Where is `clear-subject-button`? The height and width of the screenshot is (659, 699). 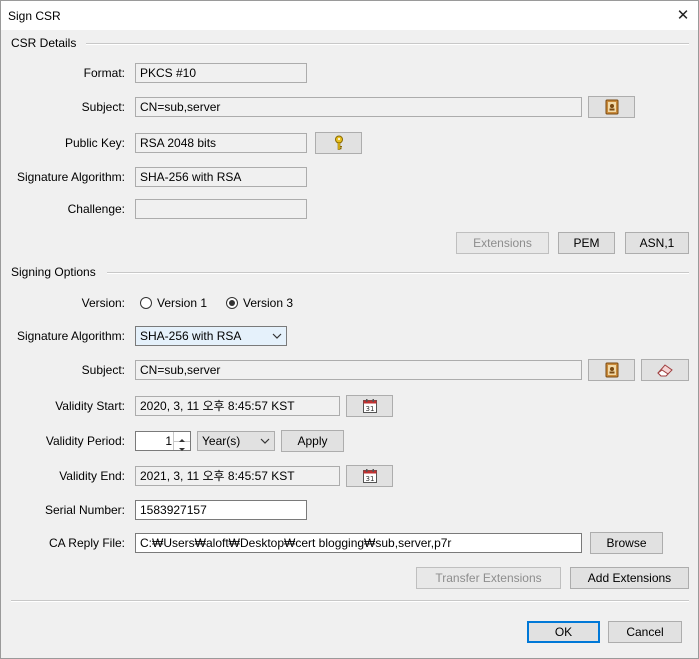 clear-subject-button is located at coordinates (665, 370).